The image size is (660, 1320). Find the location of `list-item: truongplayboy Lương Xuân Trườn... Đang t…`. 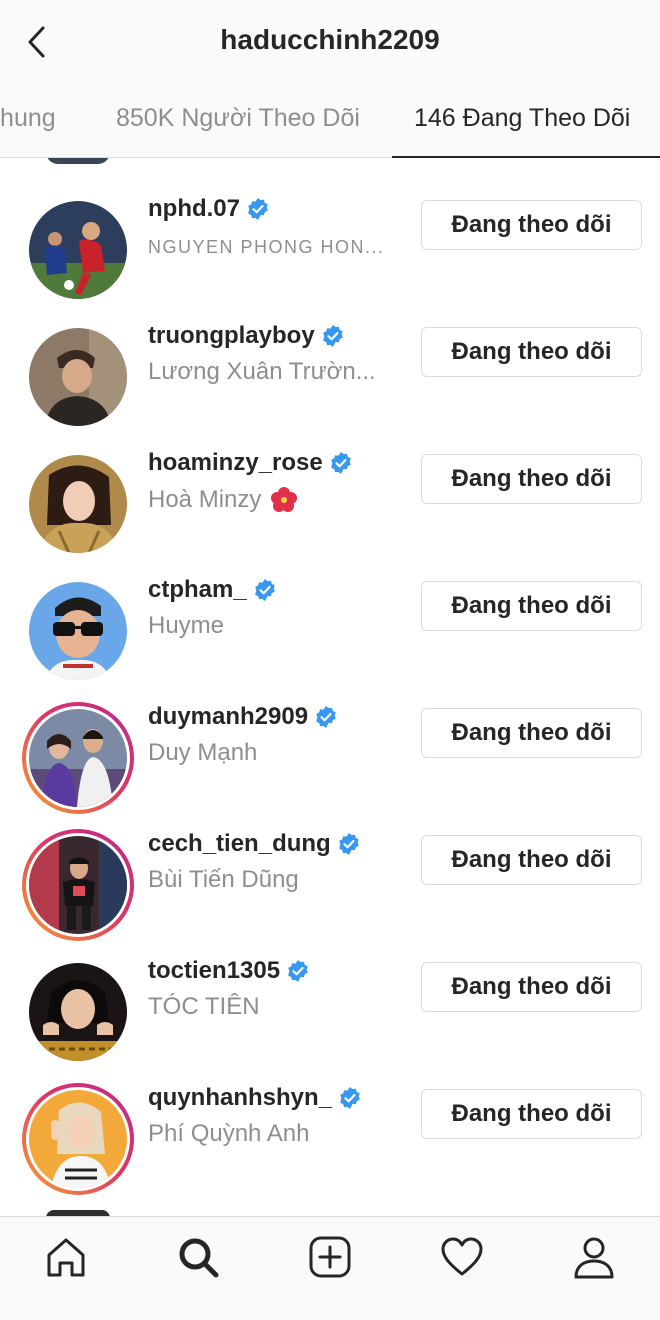

list-item: truongplayboy Lương Xuân Trườn... Đang t… is located at coordinates (330, 367).